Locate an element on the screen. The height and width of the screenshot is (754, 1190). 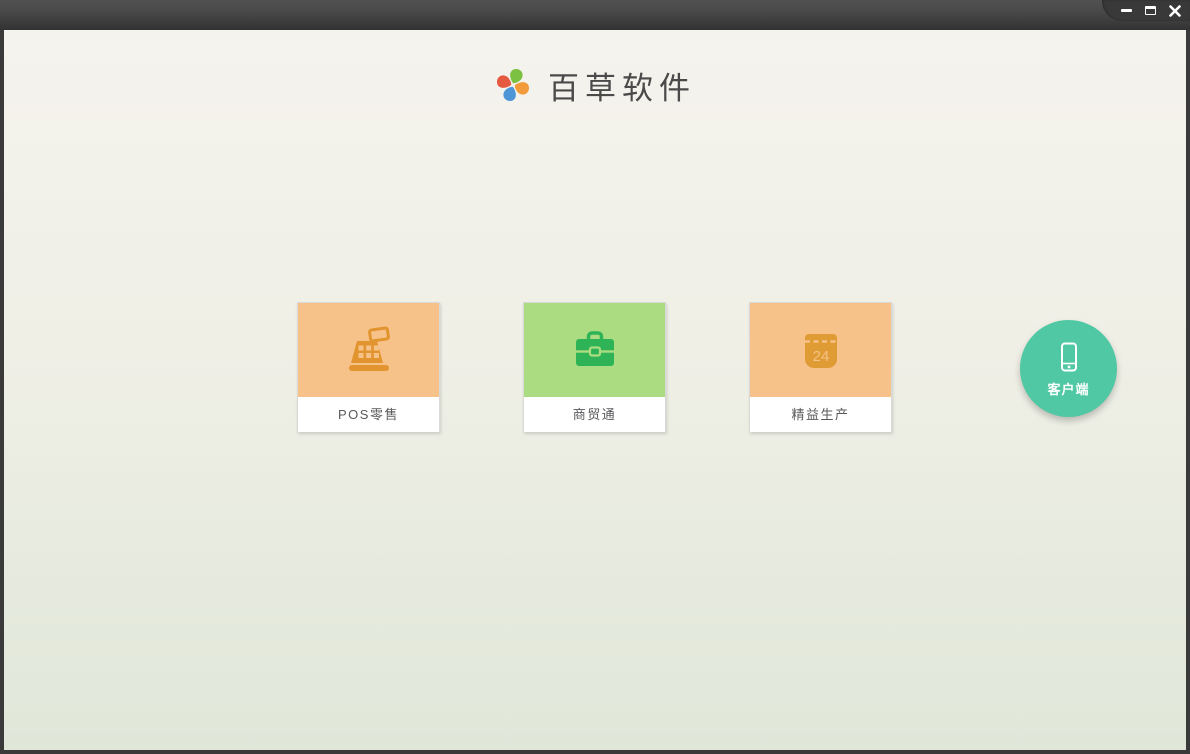
maximize-button is located at coordinates (1150, 11).